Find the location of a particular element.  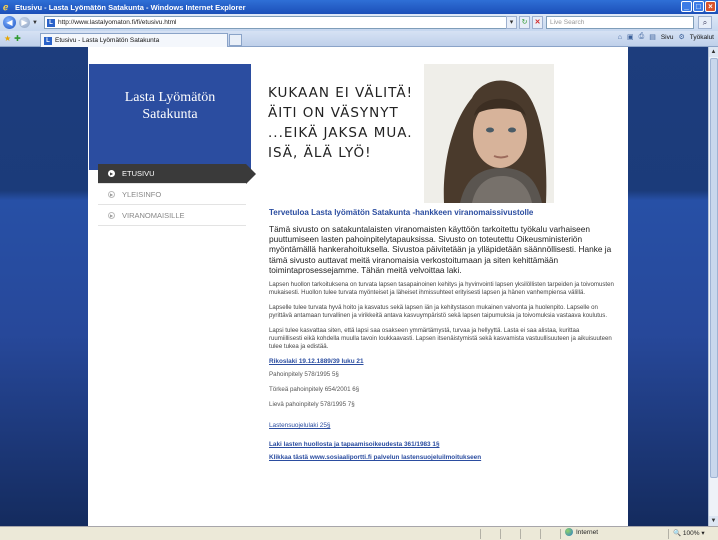

zoom-value: 100% is located at coordinates (691, 533).